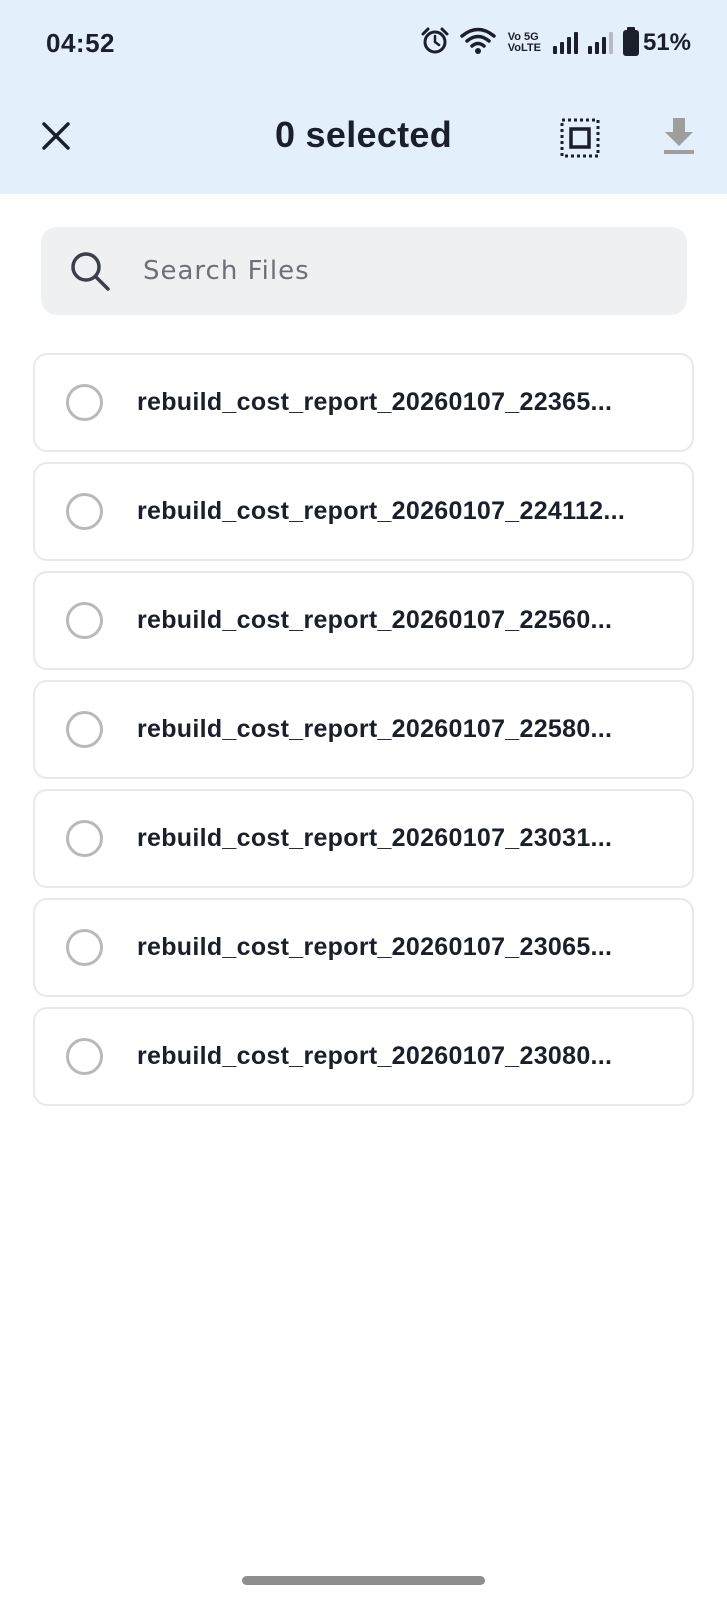 This screenshot has height=1600, width=727. I want to click on search-input, so click(383, 271).